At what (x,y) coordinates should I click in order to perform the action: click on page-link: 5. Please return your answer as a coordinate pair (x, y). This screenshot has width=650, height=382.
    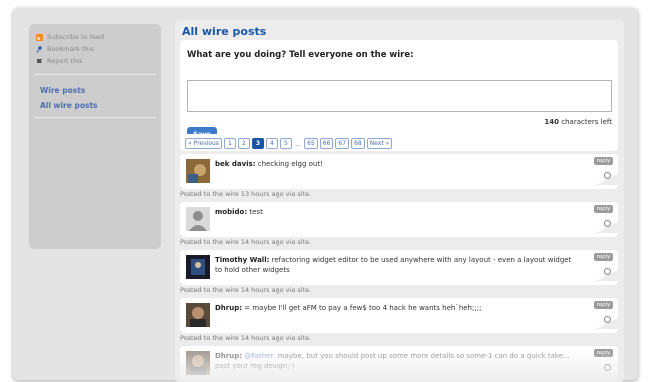
    Looking at the image, I should click on (285, 143).